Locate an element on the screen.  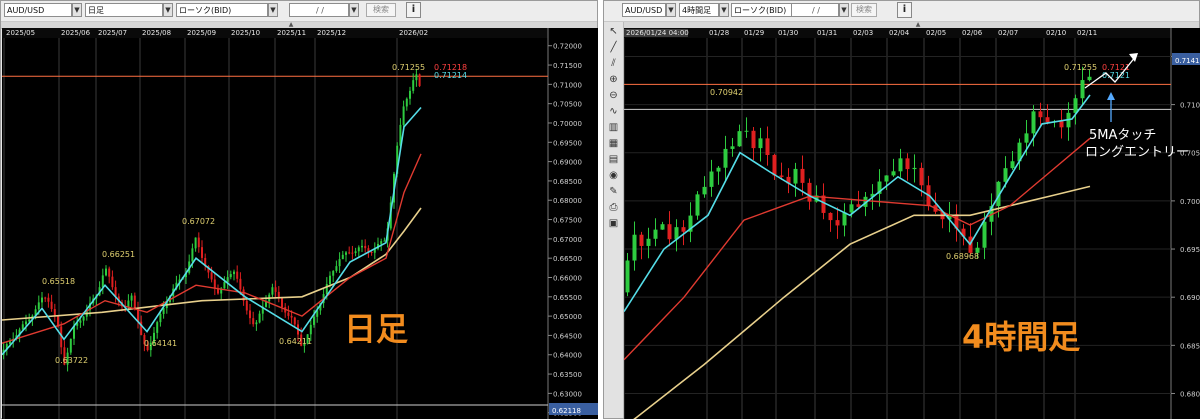
left-date-dropdown-icon: ▼ is located at coordinates (354, 10).